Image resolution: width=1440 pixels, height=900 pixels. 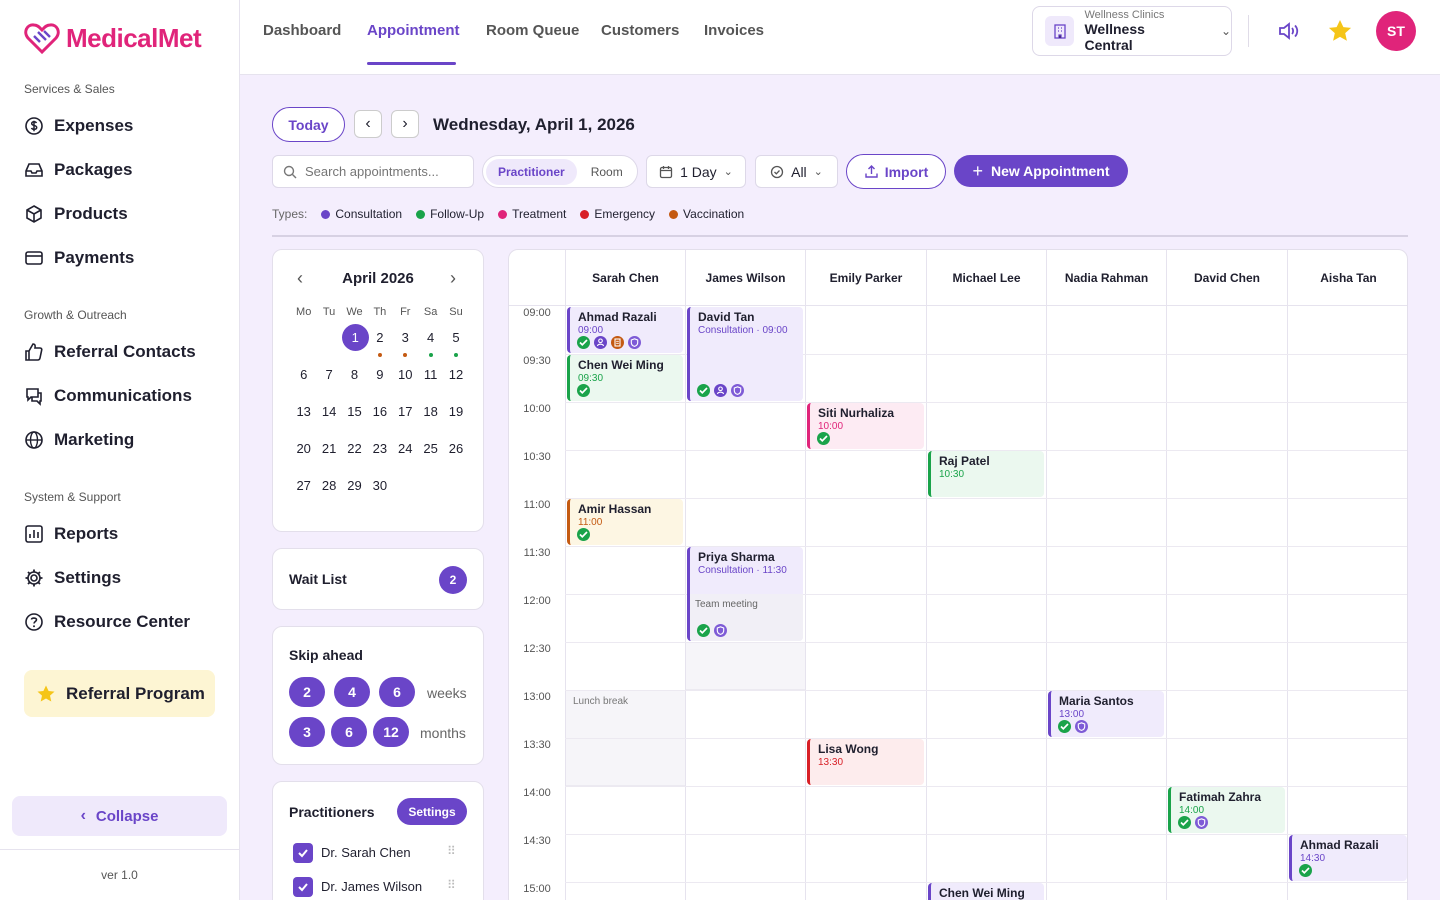 What do you see at coordinates (79, 258) in the screenshot?
I see `sidebar-item-payments: Payments` at bounding box center [79, 258].